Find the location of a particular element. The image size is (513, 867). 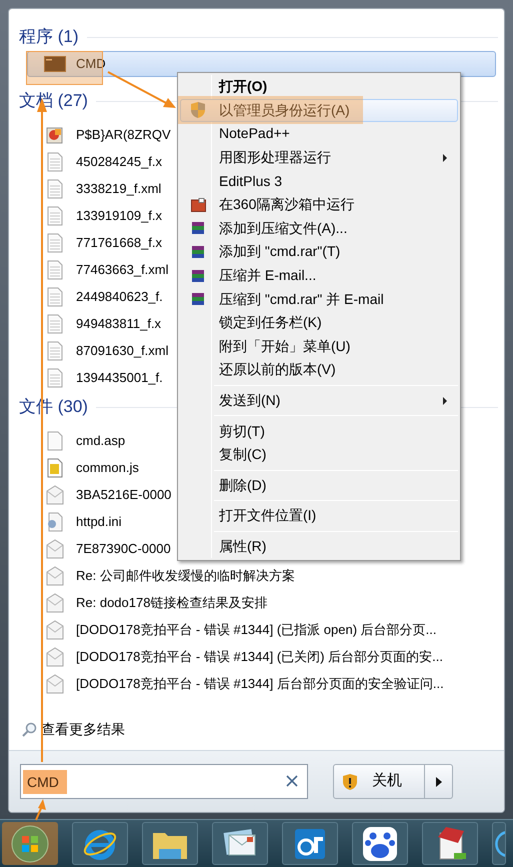

section-heading: 程序 (1) is located at coordinates (48, 37).